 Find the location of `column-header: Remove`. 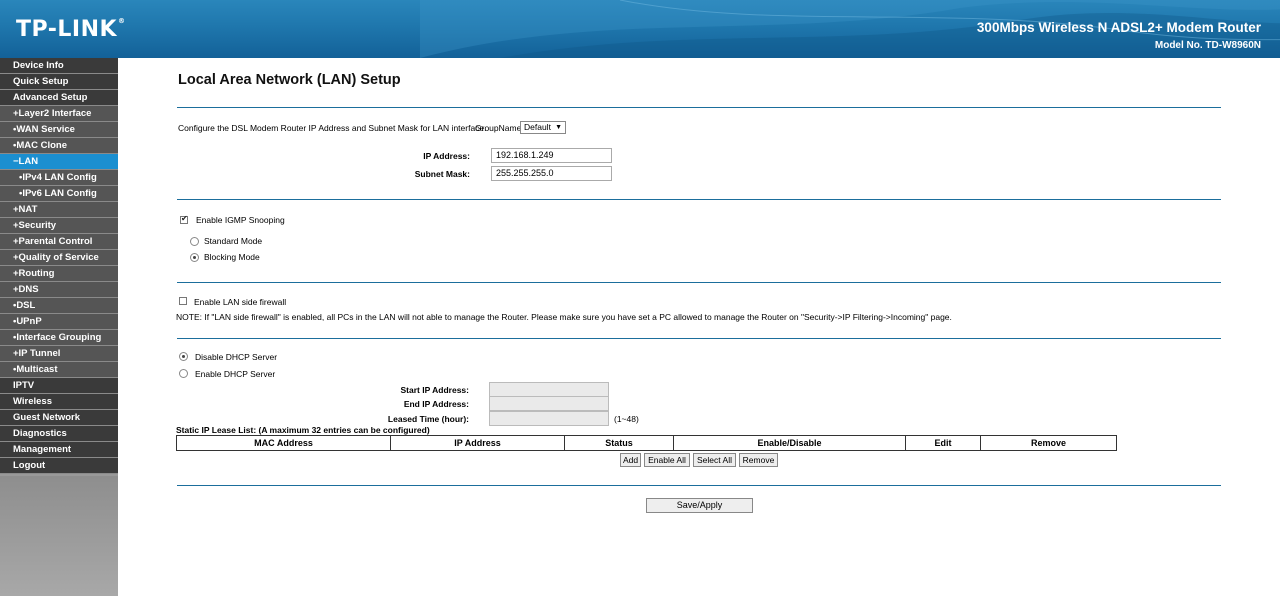

column-header: Remove is located at coordinates (1048, 443).